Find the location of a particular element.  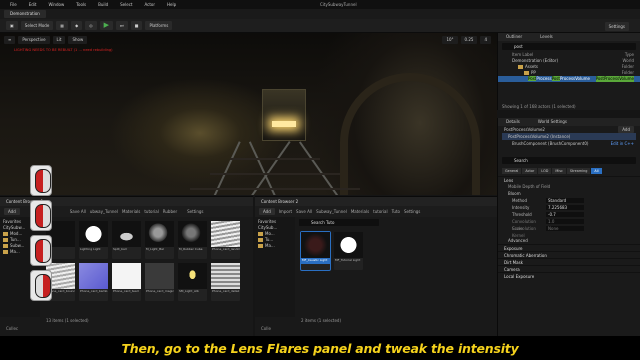

stop-icon: ■ is located at coordinates (136, 25).